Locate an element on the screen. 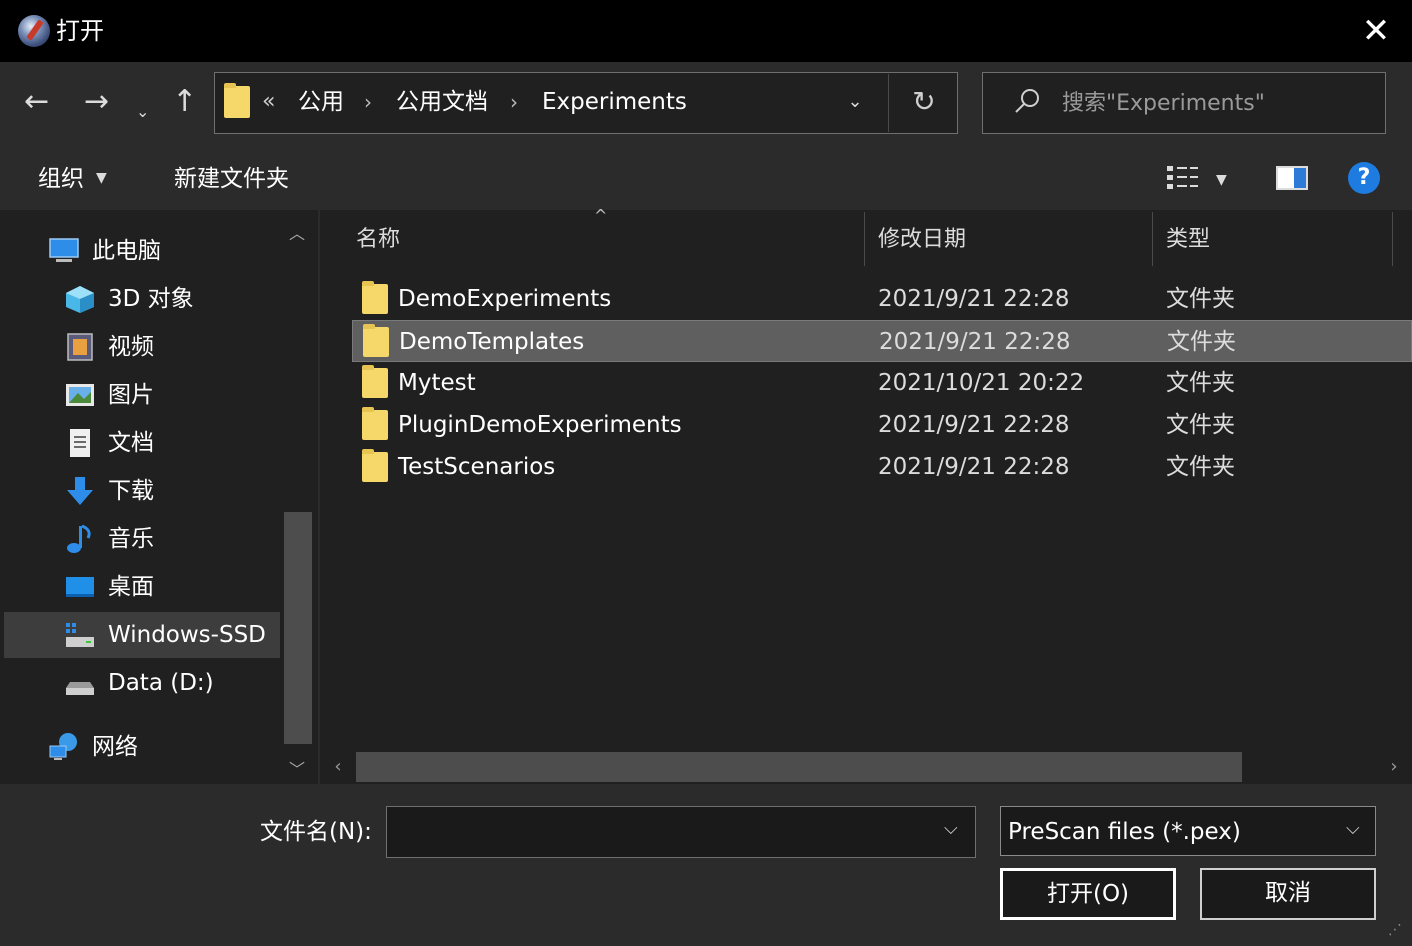 This screenshot has width=1412, height=946. forward-button: → is located at coordinates (96, 102).